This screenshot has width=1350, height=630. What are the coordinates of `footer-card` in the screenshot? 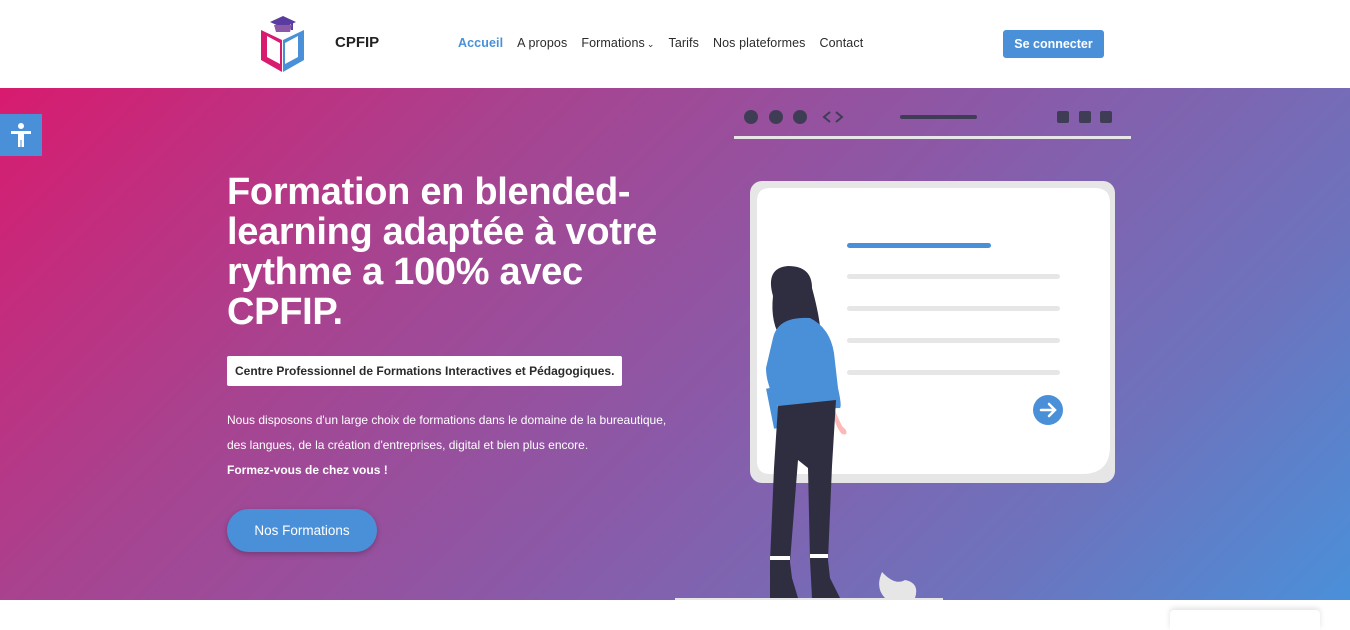 It's located at (1245, 620).